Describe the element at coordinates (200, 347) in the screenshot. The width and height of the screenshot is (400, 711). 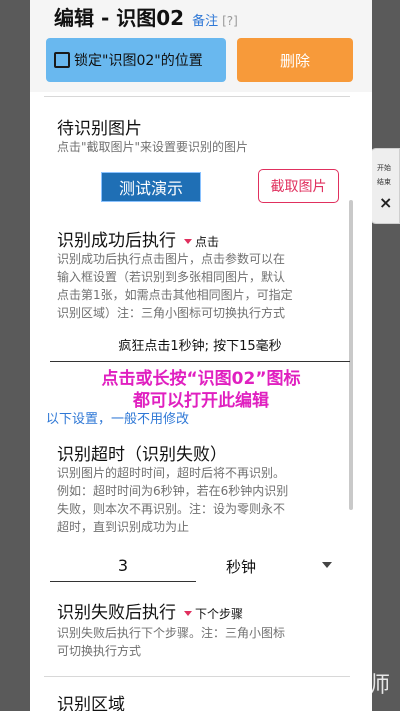
I see `click-params-input: 疯狂点击1秒钟; 按下15毫秒` at that location.